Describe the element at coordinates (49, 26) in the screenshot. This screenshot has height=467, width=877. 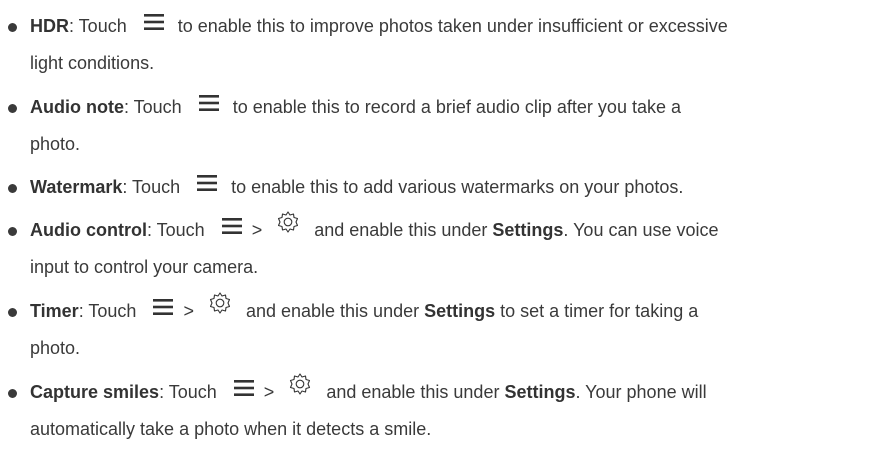
I see `item-title: HDR` at that location.